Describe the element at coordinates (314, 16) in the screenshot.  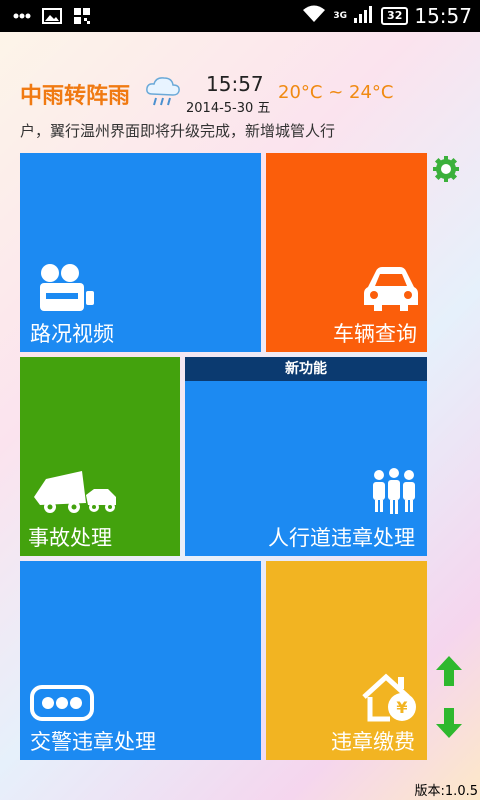
I see `wifi-icon` at that location.